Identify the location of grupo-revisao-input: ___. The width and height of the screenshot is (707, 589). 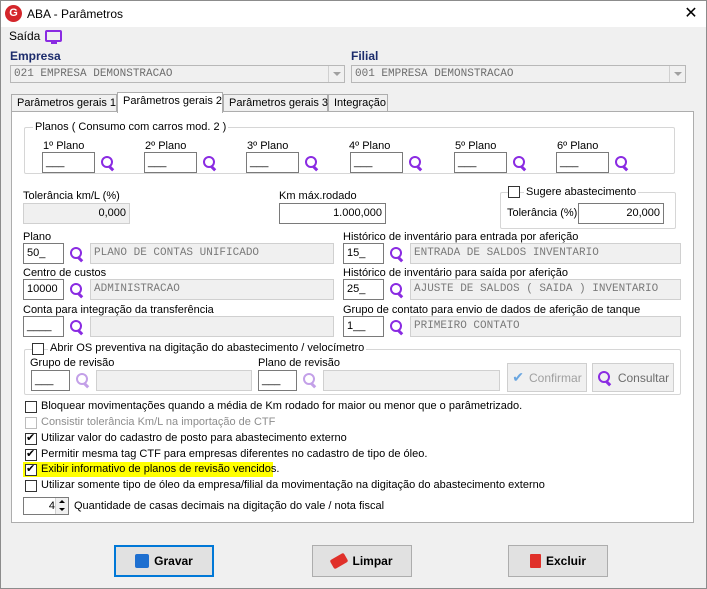
(50, 380).